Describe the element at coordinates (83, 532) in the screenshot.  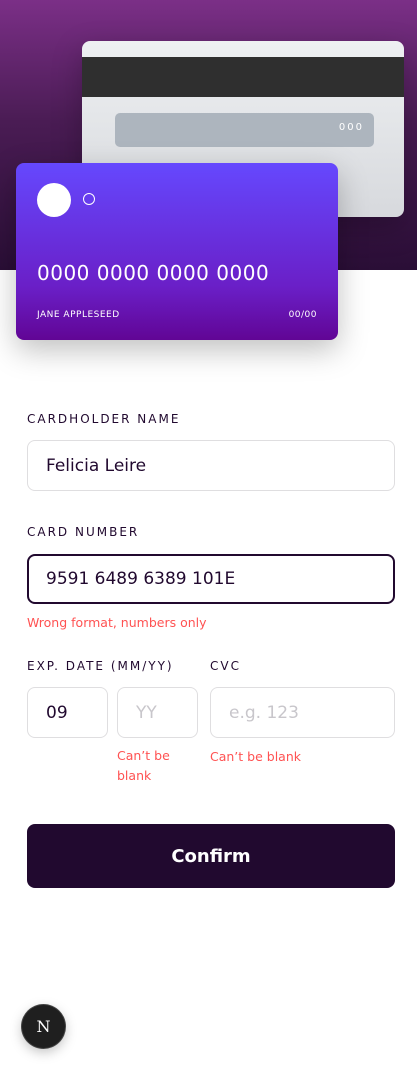
I see `card-number-label: CARD NUMBER` at that location.